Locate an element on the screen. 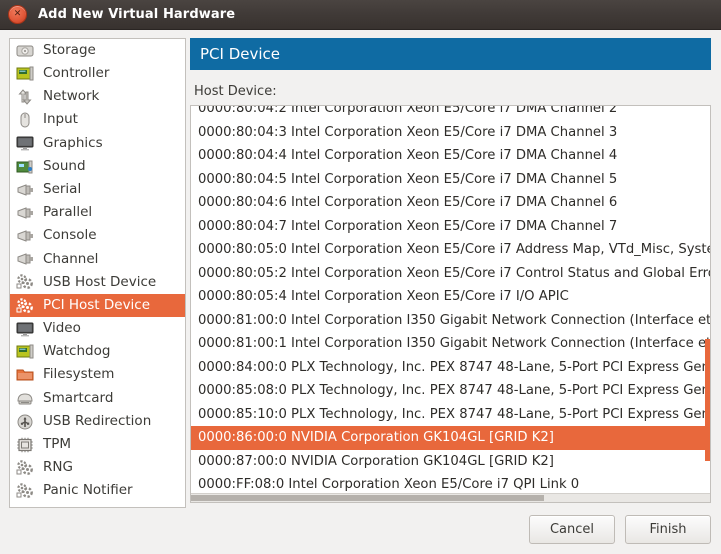  sidebar-item-network: Network is located at coordinates (97, 96).